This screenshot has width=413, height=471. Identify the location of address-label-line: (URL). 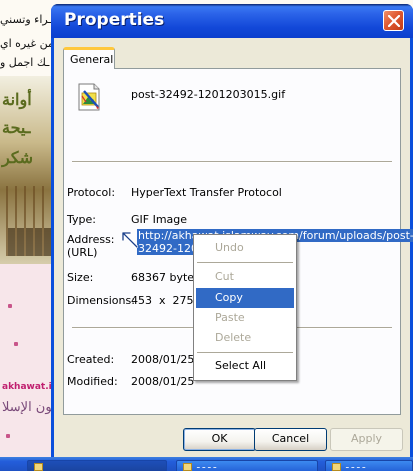
(82, 252).